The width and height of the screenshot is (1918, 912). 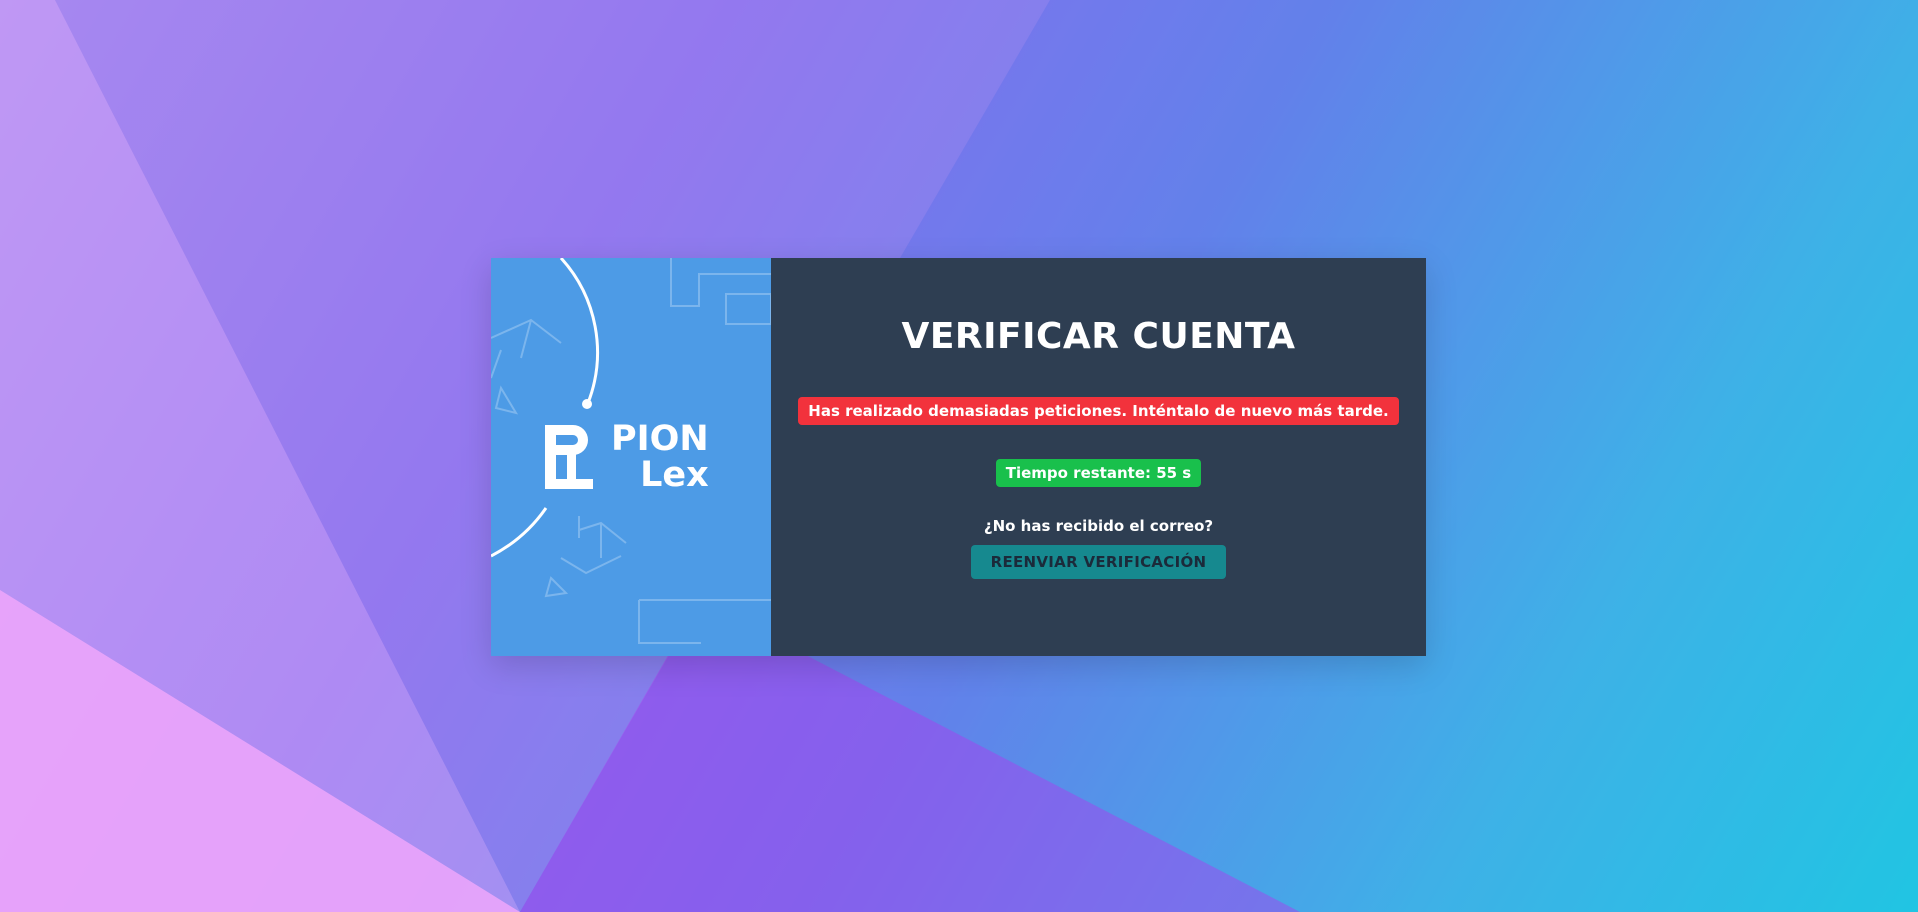 I want to click on brand-name-line1: PION, so click(x=660, y=439).